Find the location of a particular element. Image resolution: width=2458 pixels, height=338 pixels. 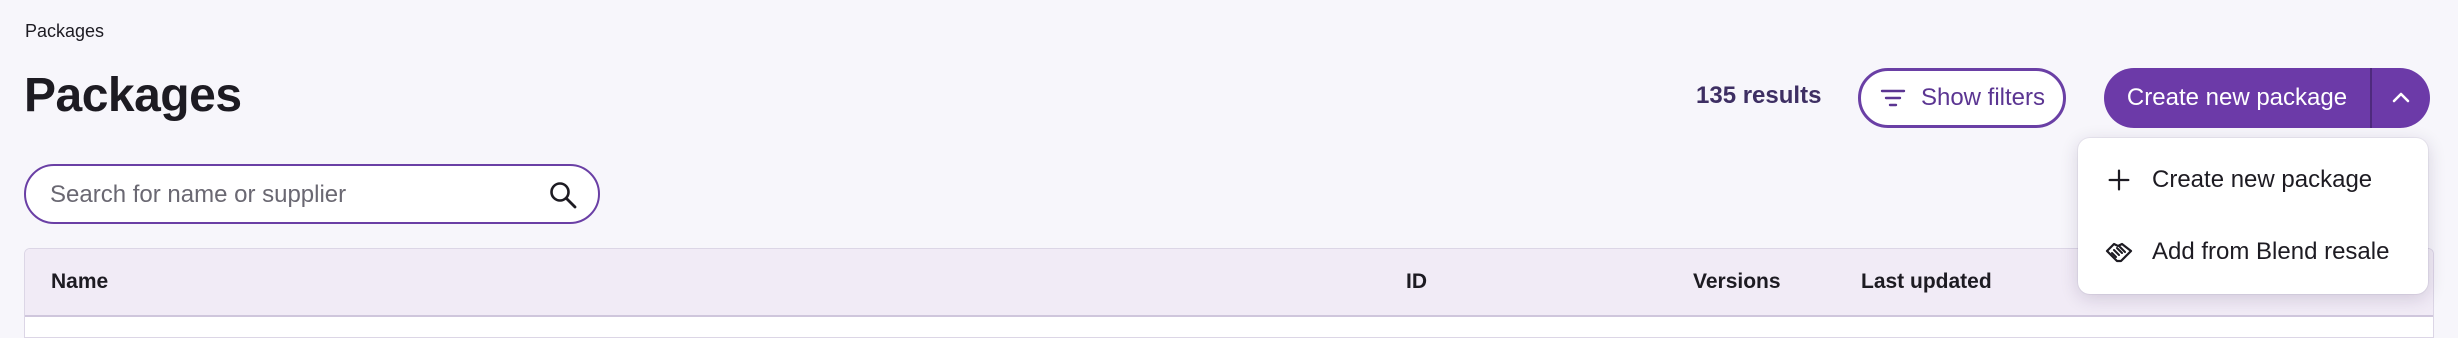

menu-item-create-new-package: Create new package is located at coordinates (2253, 180).